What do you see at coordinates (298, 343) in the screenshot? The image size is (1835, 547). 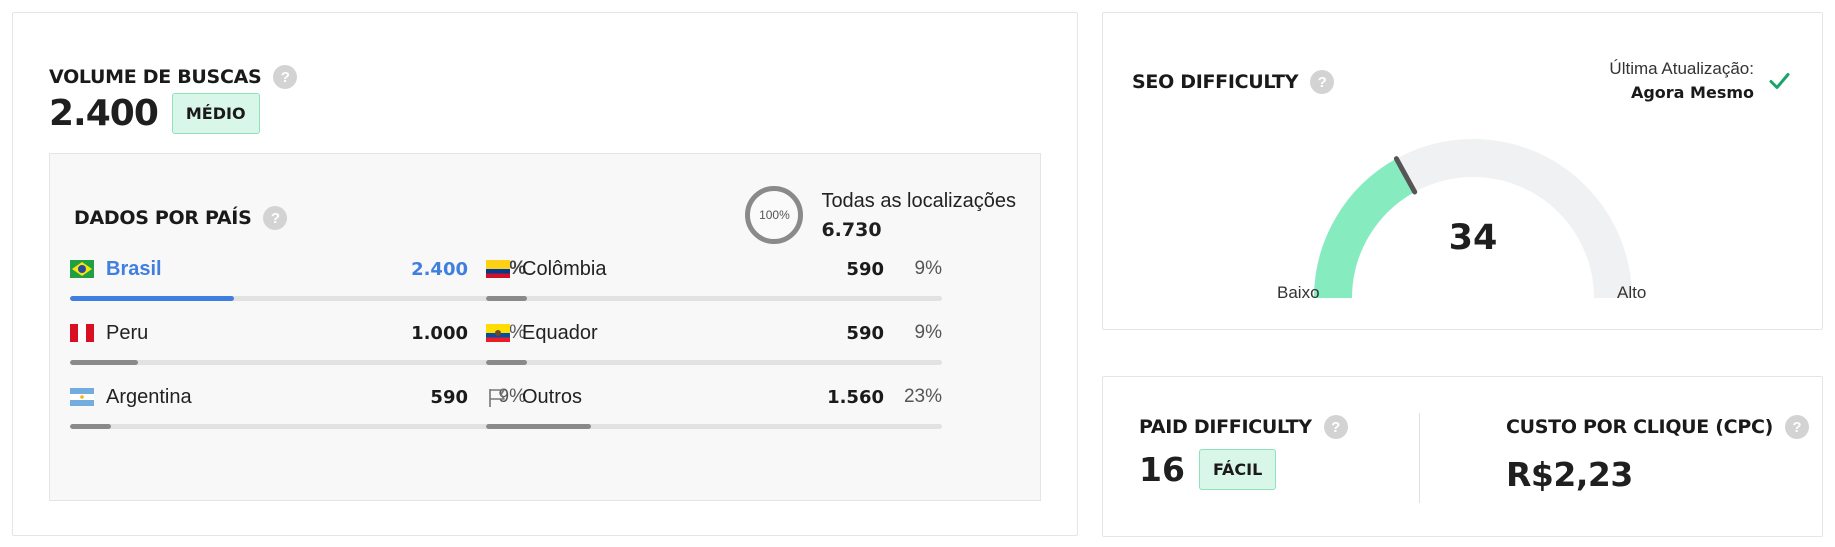 I see `country-row-peru: Peru 1.000 15%` at bounding box center [298, 343].